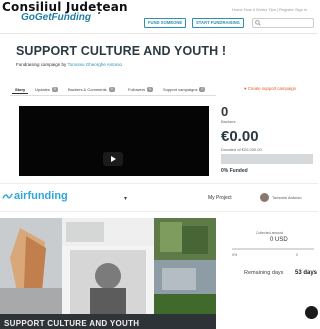 Image resolution: width=320 pixels, height=329 pixels. What do you see at coordinates (87, 89) in the screenshot?
I see `tab-label: Backers & Comments` at bounding box center [87, 89].